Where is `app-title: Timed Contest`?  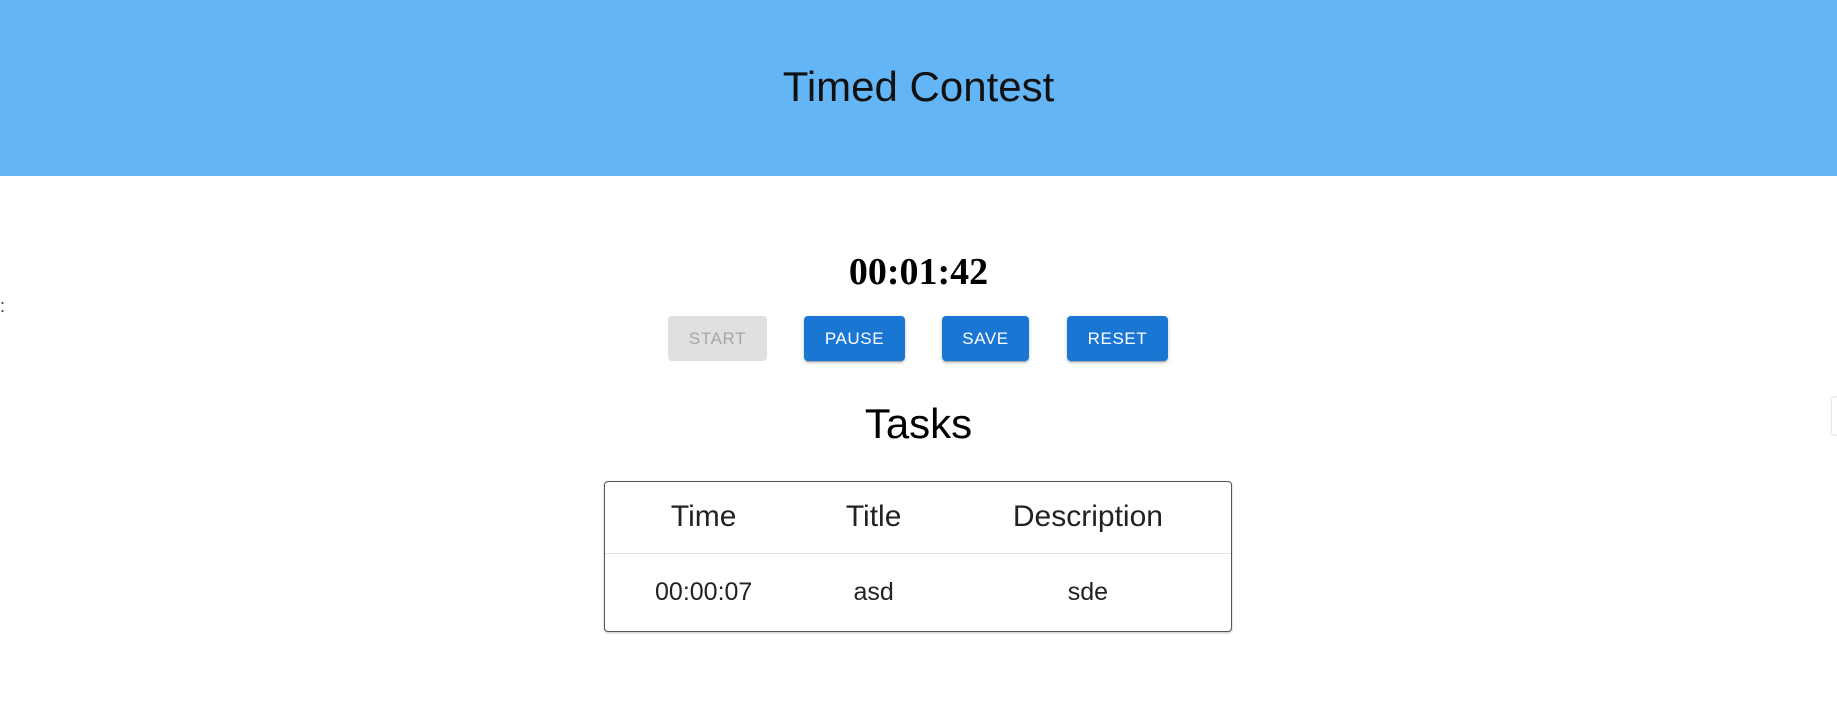 app-title: Timed Contest is located at coordinates (918, 86).